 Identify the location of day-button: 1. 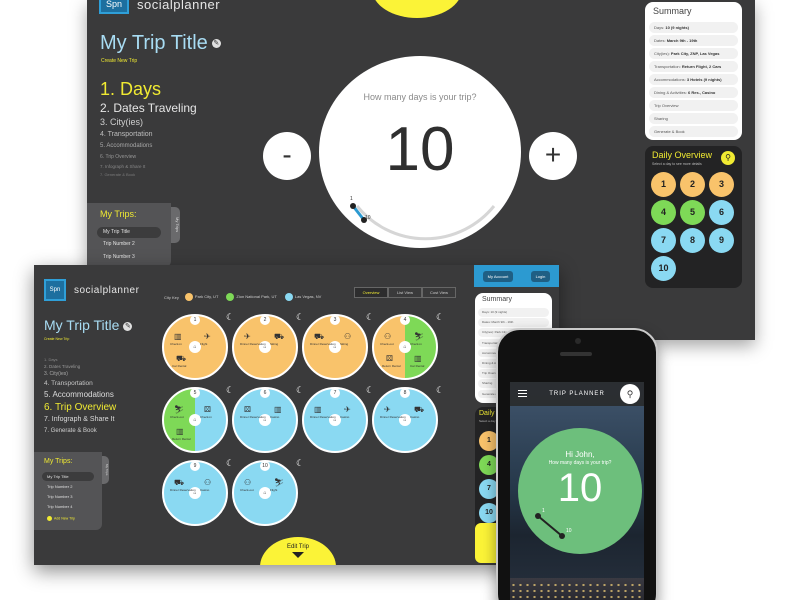
(663, 184).